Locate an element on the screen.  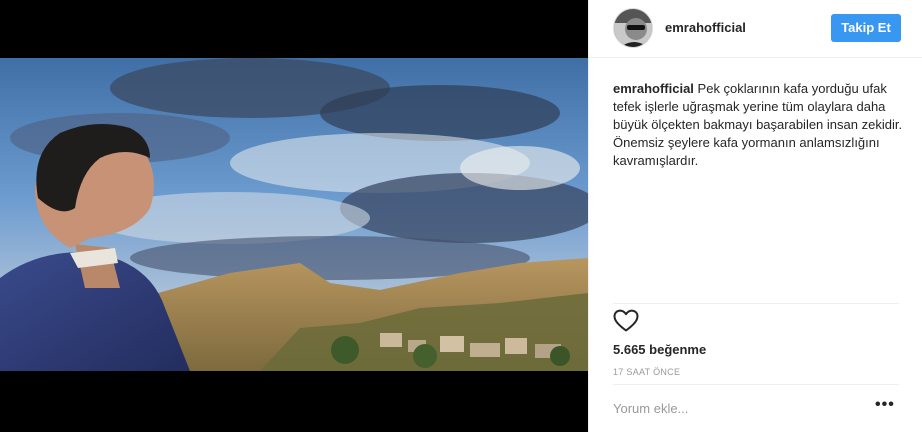
caption-username: emrahofficial is located at coordinates (653, 88).